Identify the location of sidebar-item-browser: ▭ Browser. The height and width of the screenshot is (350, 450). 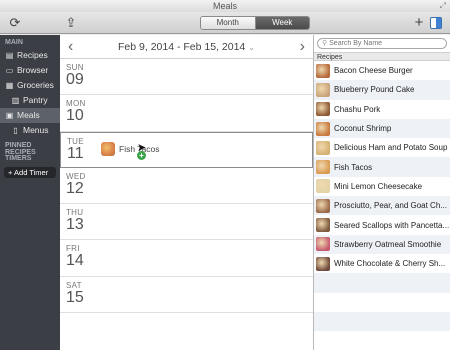
(30, 70).